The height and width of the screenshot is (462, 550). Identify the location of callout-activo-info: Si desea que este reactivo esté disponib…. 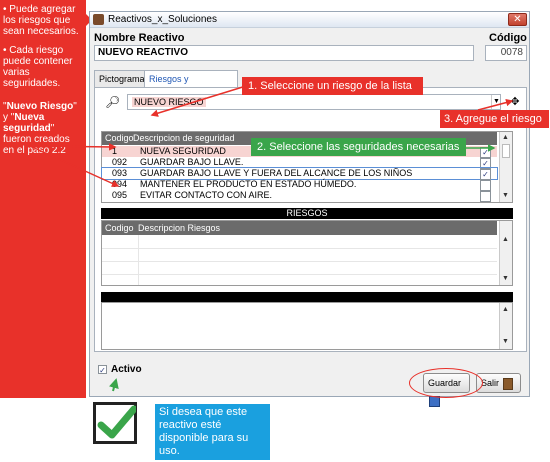
(212, 432).